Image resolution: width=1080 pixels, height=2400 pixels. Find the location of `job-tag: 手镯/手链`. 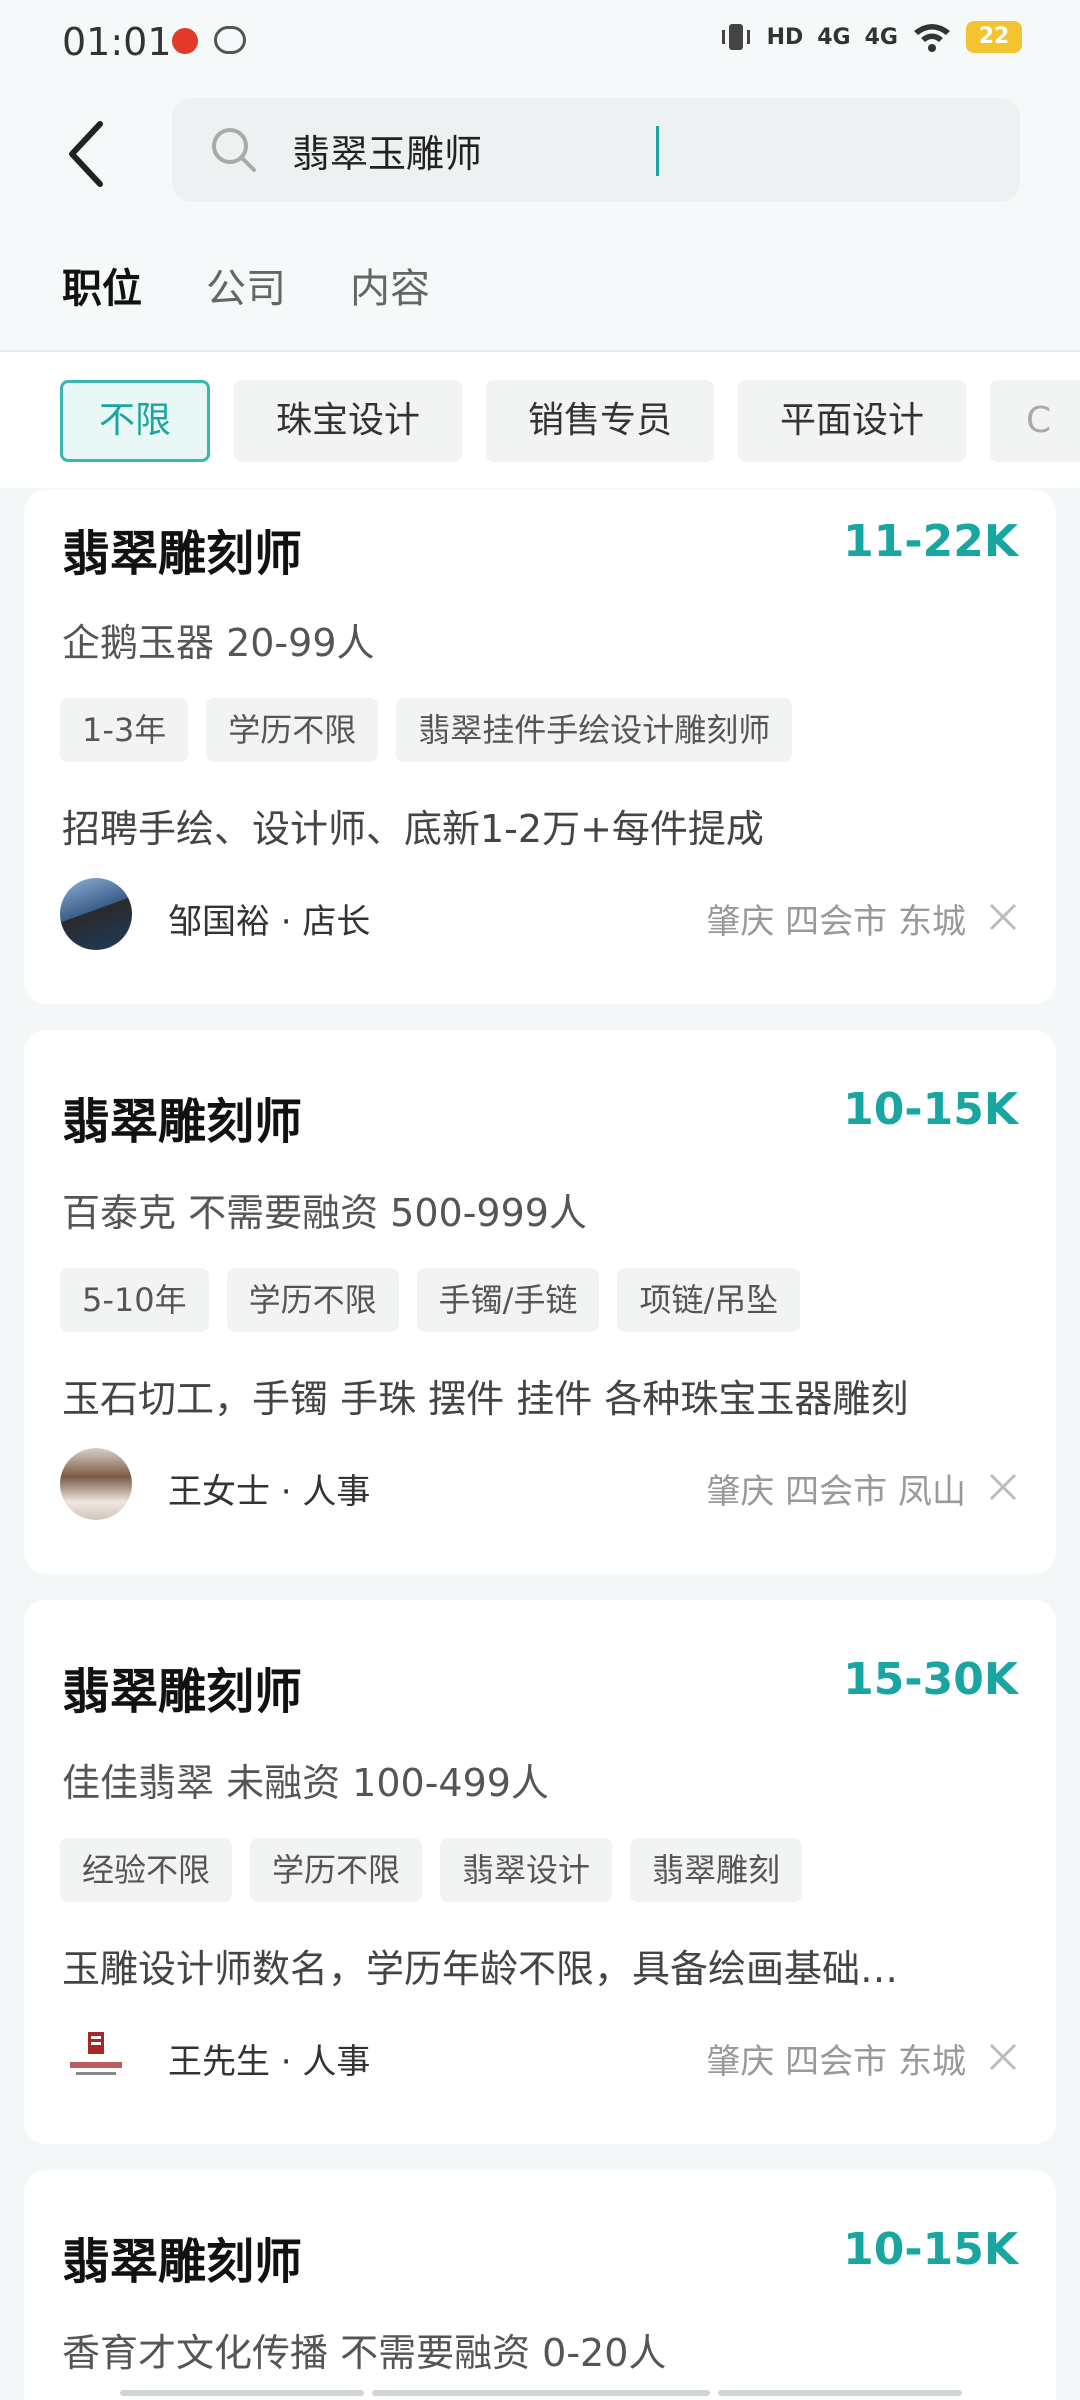

job-tag: 手镯/手链 is located at coordinates (508, 1300).